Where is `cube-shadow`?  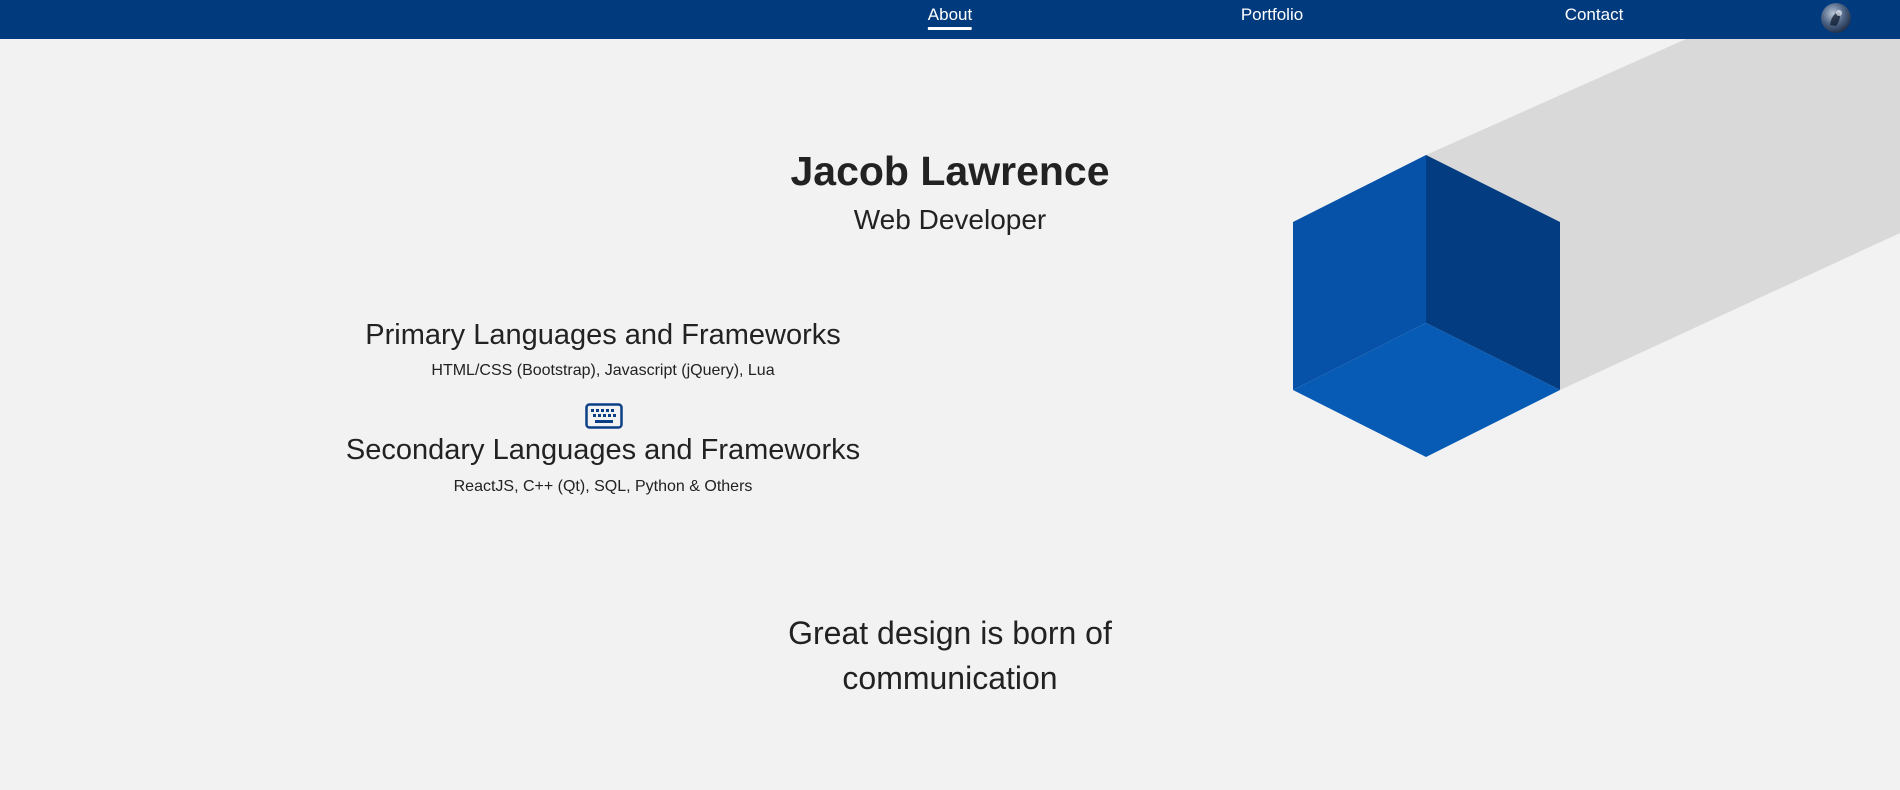
cube-shadow is located at coordinates (1663, 214).